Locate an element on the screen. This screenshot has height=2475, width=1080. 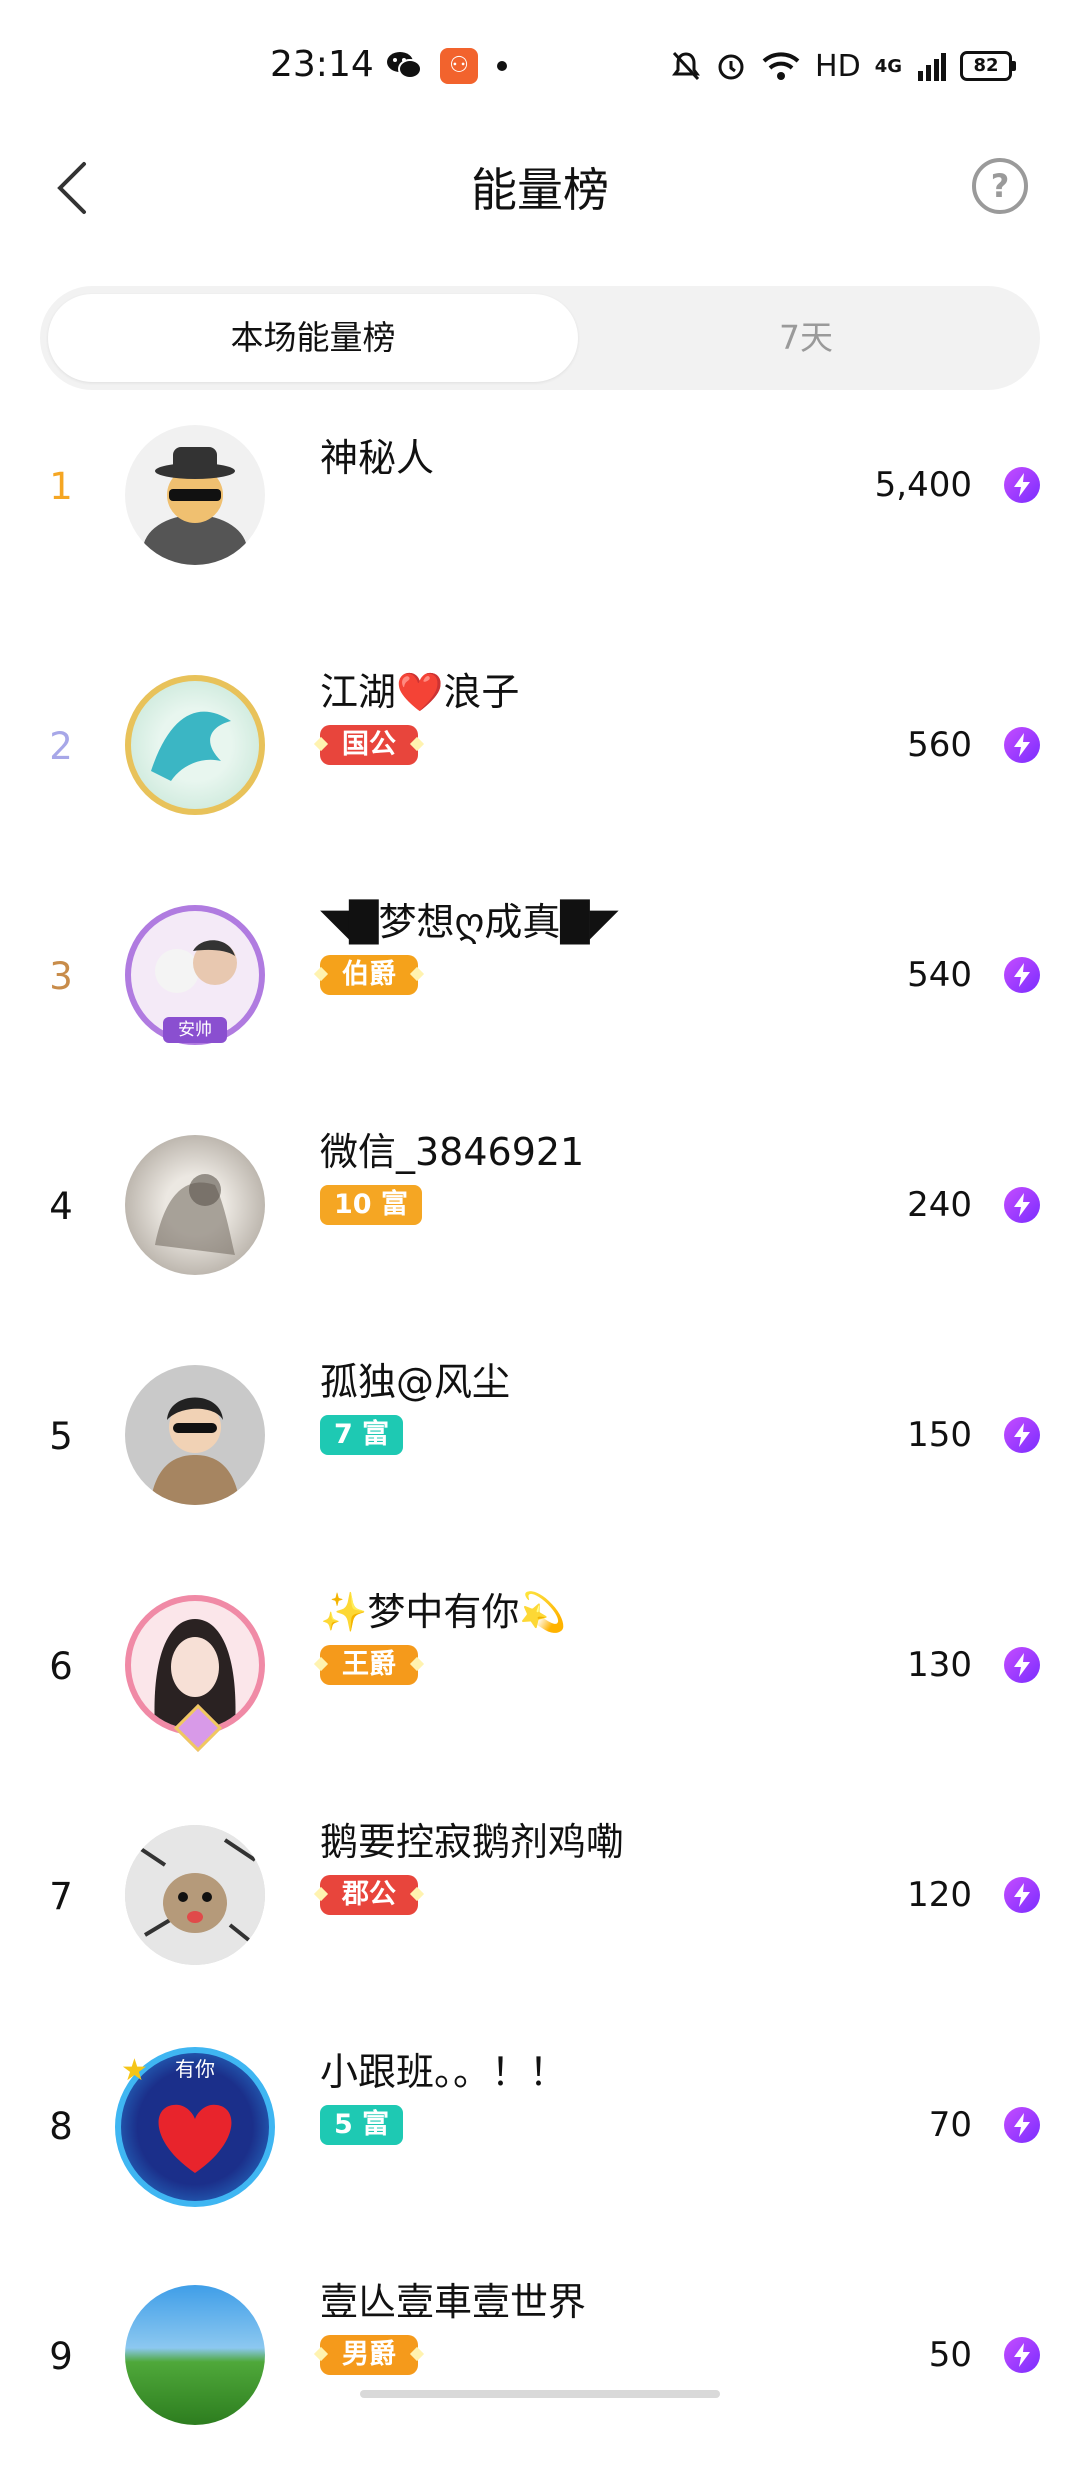
list-item: 8 有你 ★ 小跟班。。！！ 5 富 70 is located at coordinates (540, 2130).